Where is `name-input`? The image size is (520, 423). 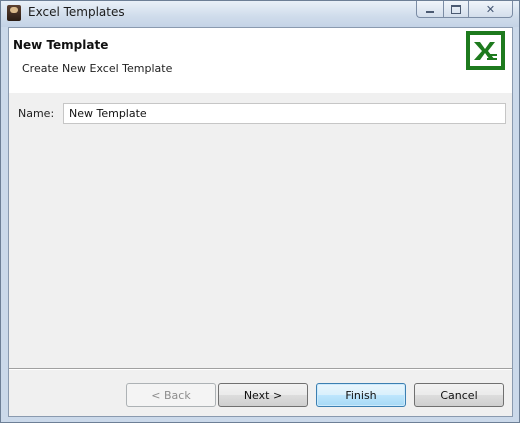
name-input is located at coordinates (284, 113).